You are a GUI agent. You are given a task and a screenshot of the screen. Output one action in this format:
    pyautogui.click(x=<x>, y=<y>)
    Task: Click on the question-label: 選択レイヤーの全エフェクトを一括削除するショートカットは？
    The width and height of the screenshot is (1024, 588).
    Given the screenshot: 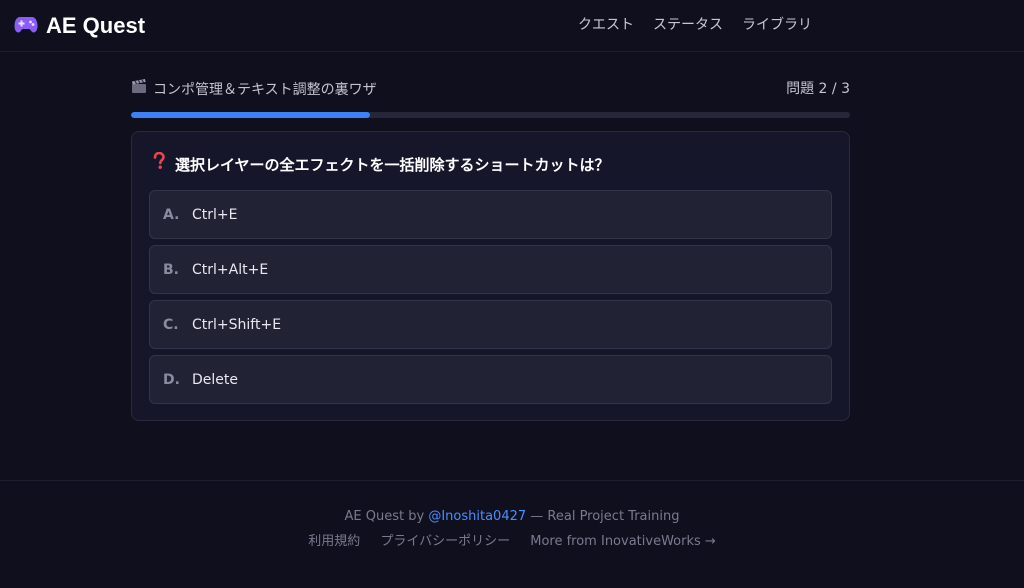 What is the action you would take?
    pyautogui.click(x=392, y=164)
    